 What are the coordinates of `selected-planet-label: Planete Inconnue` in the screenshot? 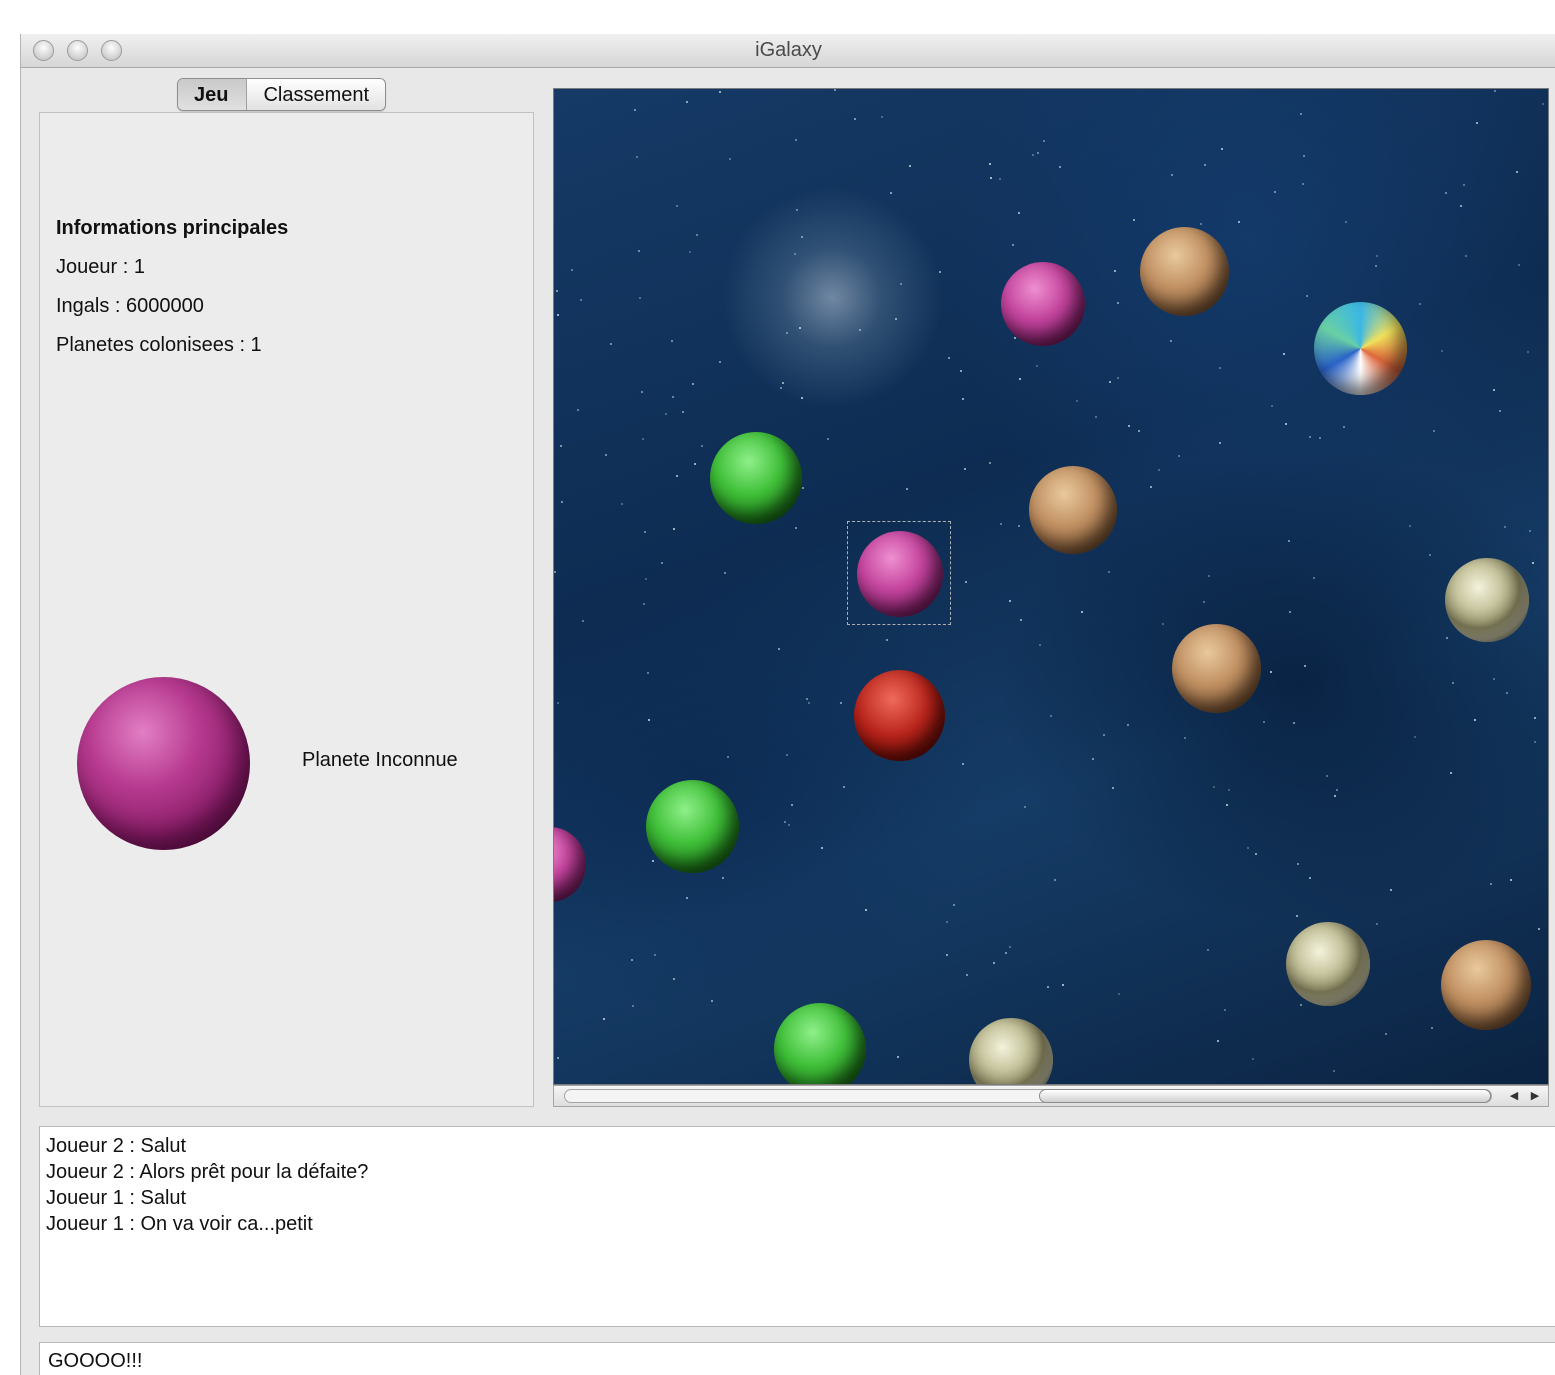 It's located at (380, 760).